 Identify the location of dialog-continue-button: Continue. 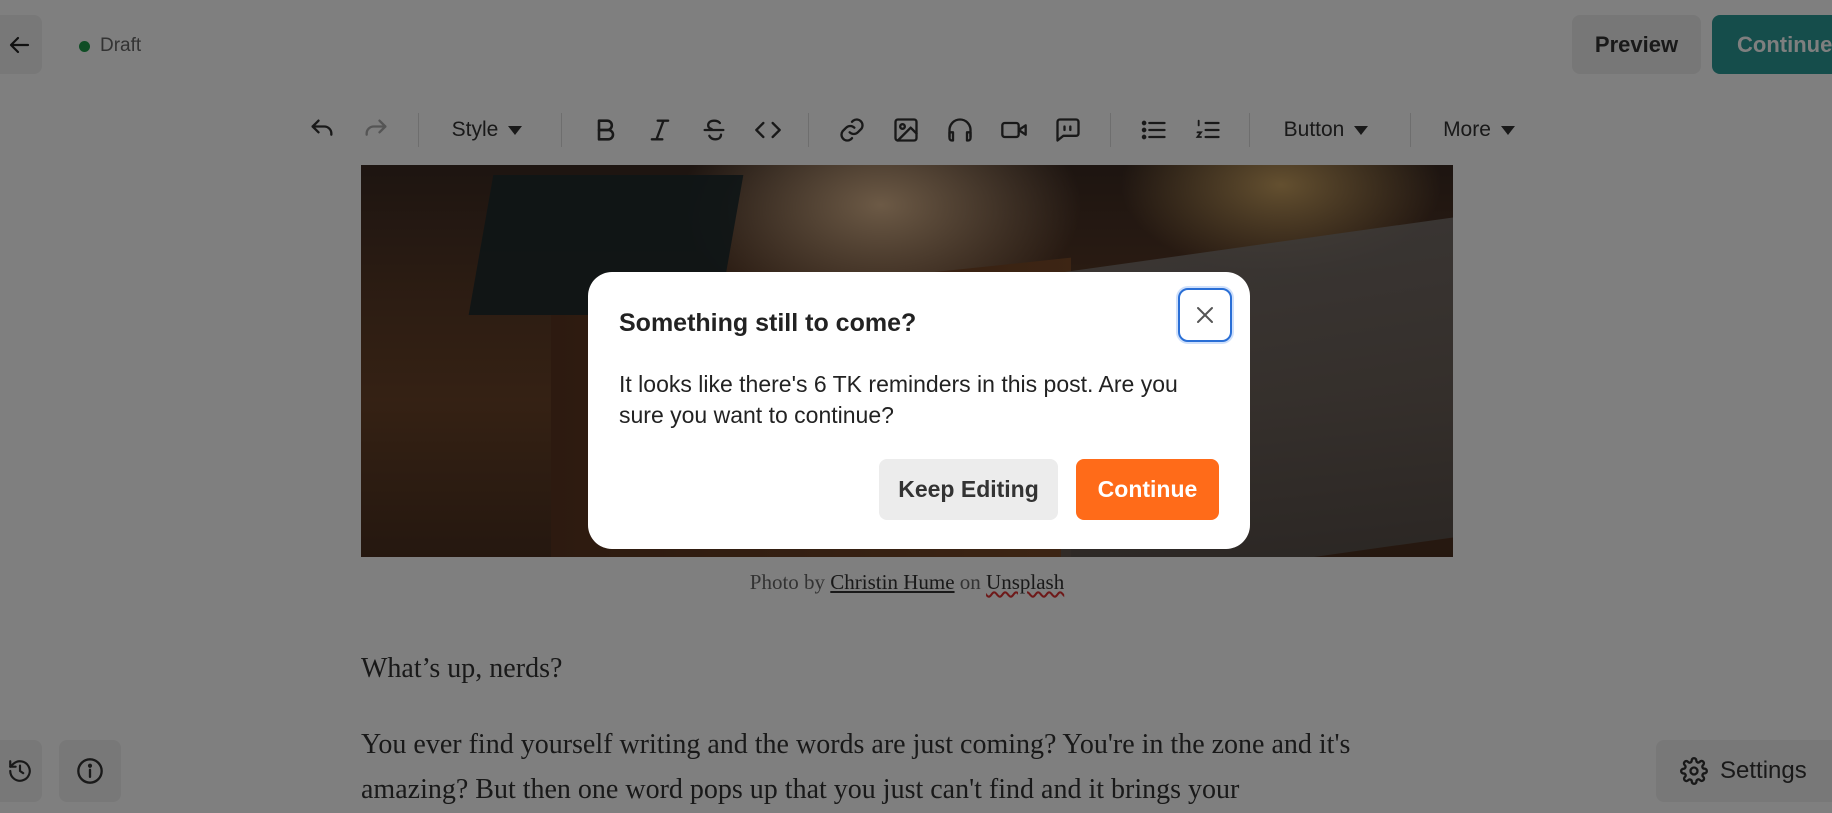
(1147, 489).